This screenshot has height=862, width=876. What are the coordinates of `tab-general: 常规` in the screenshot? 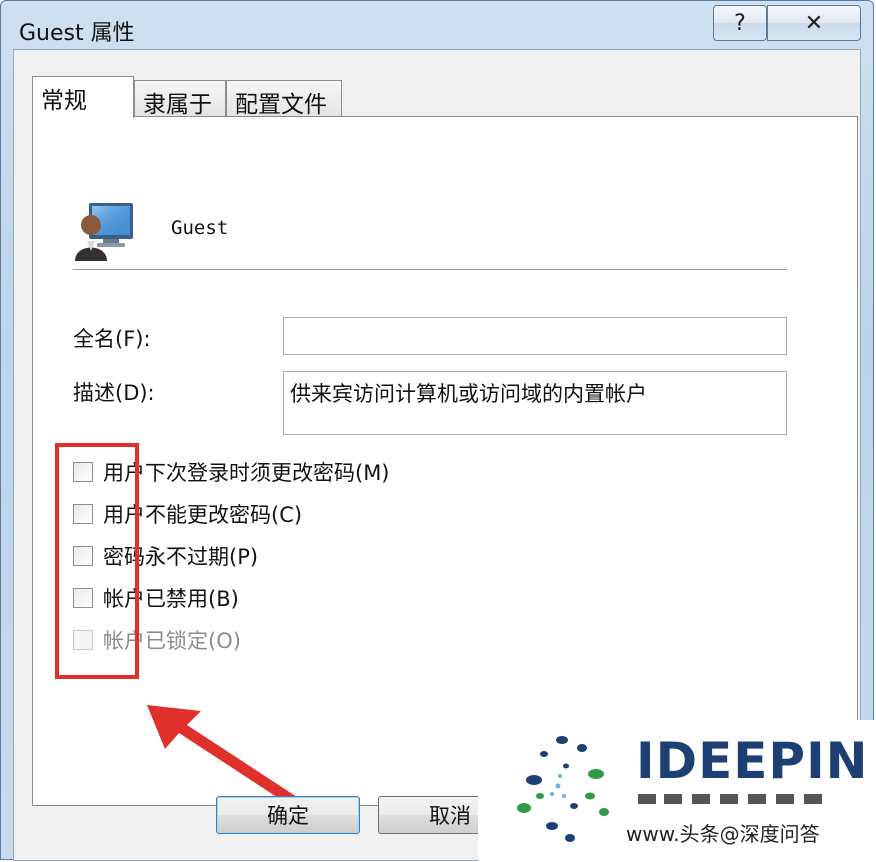 It's located at (83, 97).